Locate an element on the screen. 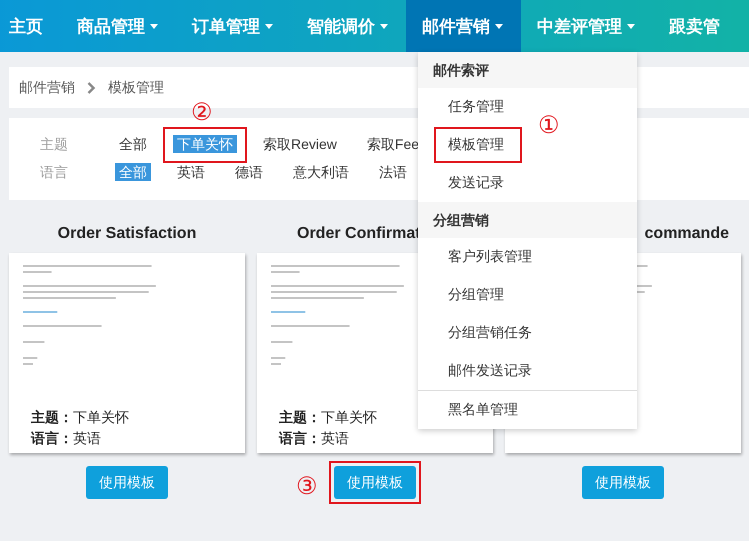 This screenshot has height=541, width=749. nav-tab: 邮件营销 is located at coordinates (463, 26).